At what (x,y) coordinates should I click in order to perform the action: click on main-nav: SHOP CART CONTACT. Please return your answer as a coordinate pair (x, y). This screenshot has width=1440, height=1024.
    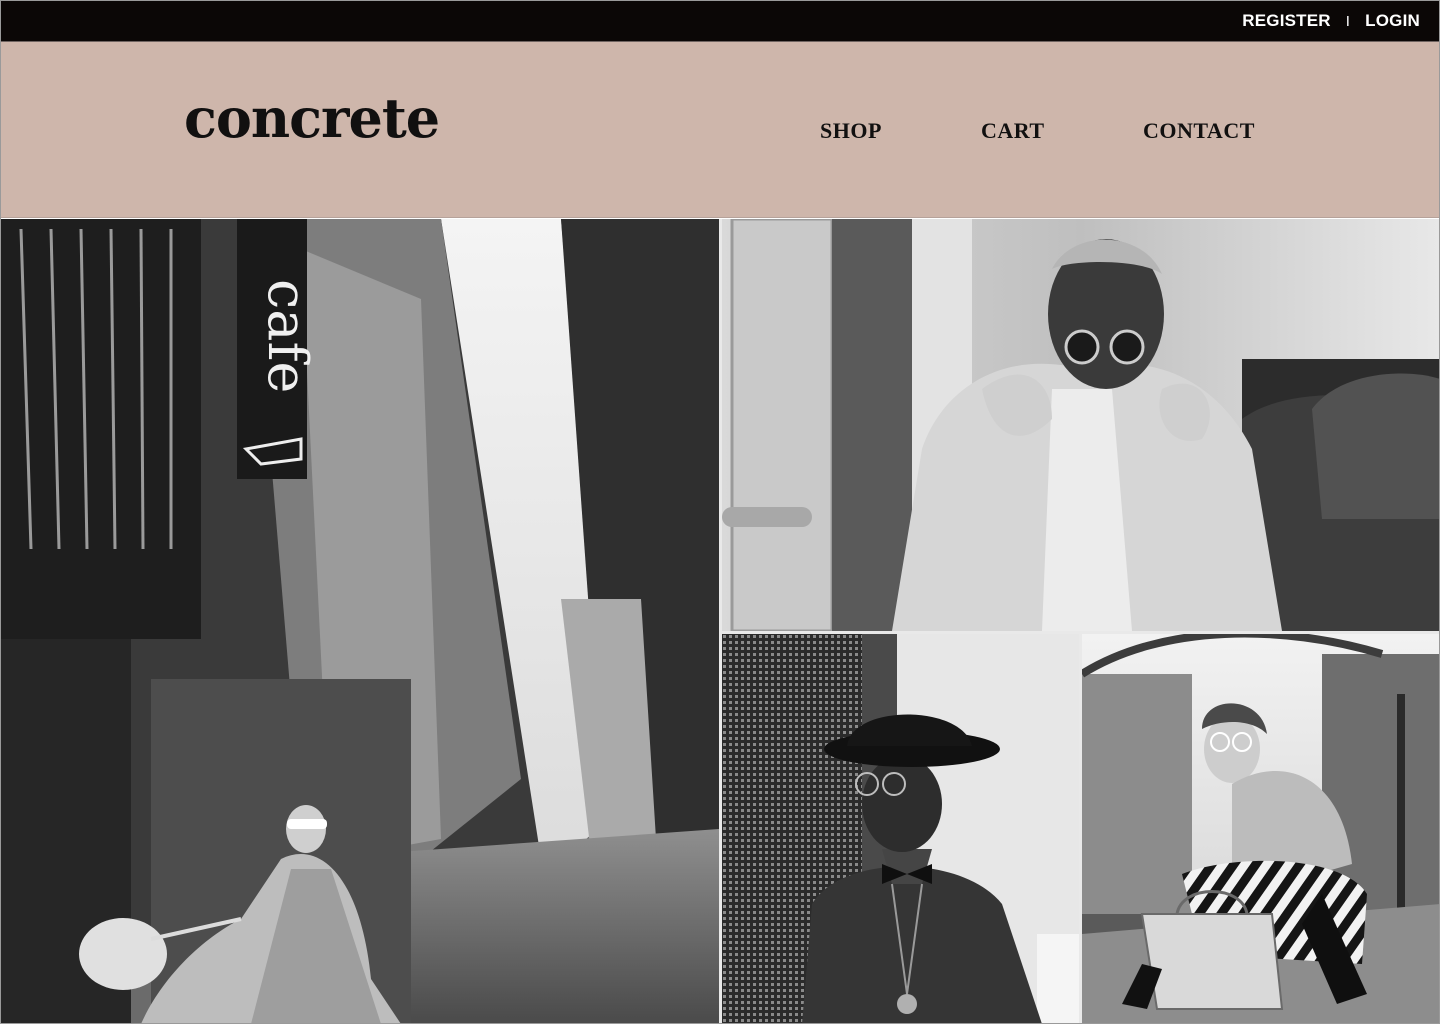
    Looking at the image, I should click on (720, 133).